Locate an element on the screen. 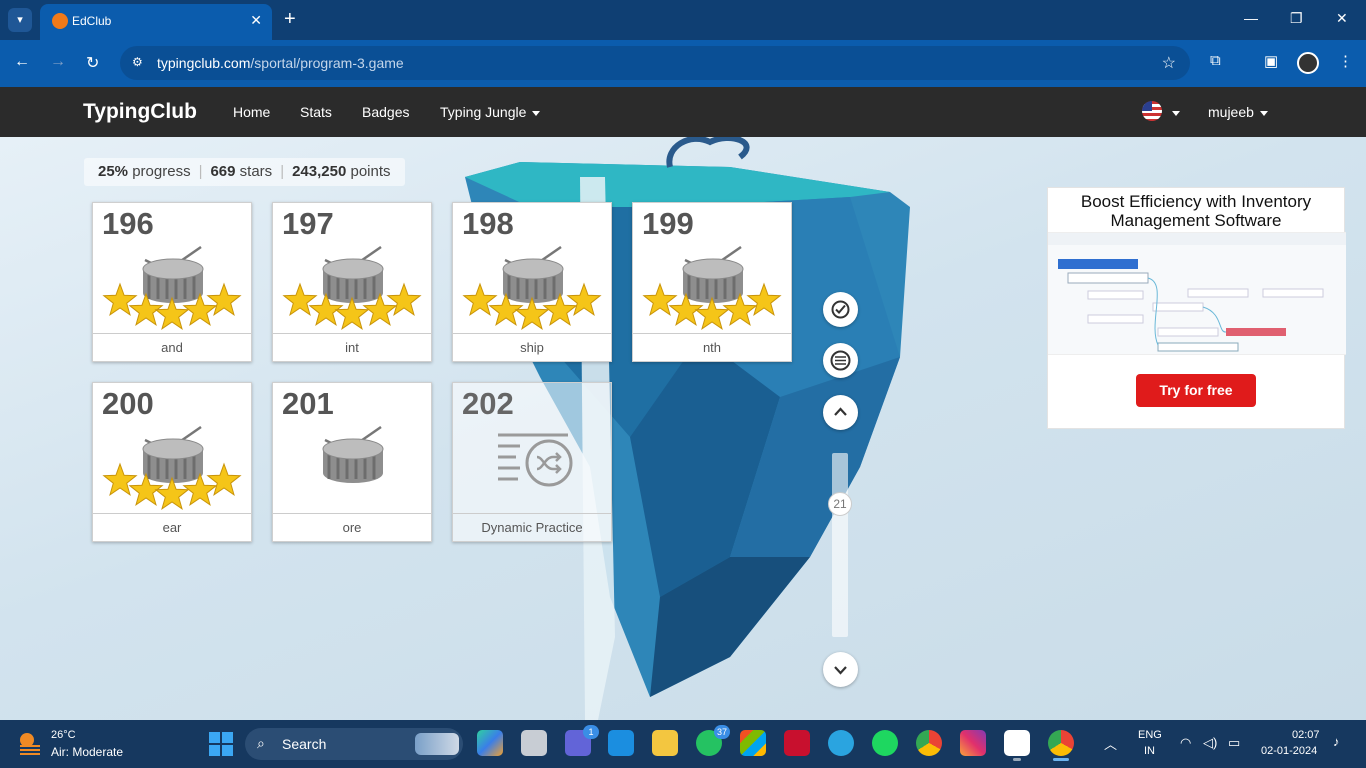  progress-stats-bar: 25% progress | 669 stars | 243,250 points is located at coordinates (244, 172).